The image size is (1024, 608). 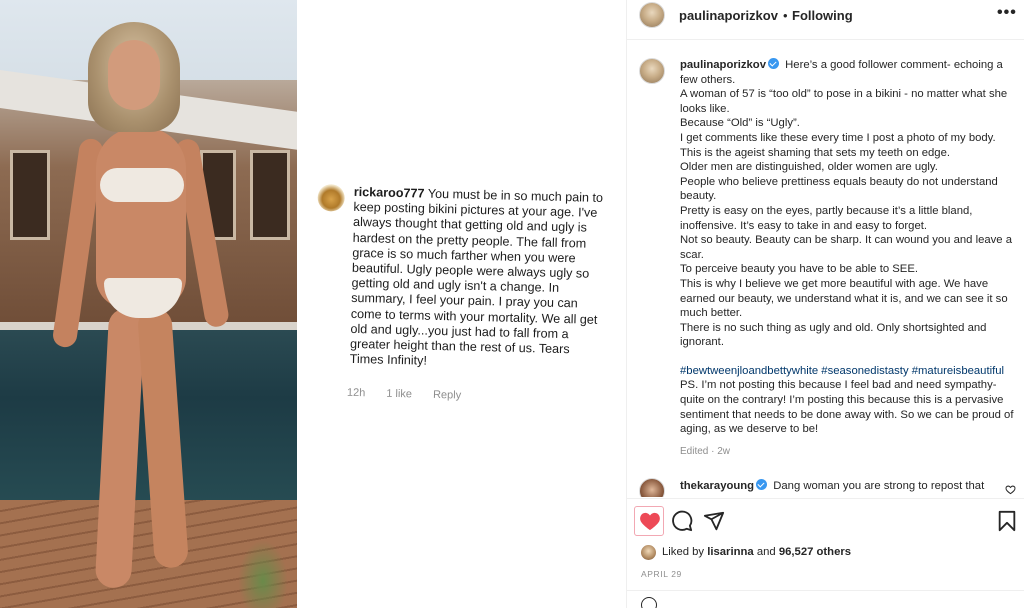 What do you see at coordinates (1007, 521) in the screenshot?
I see `bookmark-icon` at bounding box center [1007, 521].